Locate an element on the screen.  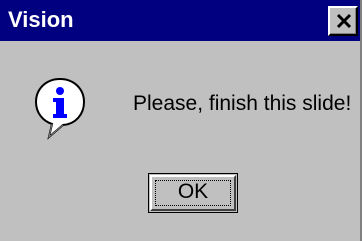
information-icon is located at coordinates (60, 108).